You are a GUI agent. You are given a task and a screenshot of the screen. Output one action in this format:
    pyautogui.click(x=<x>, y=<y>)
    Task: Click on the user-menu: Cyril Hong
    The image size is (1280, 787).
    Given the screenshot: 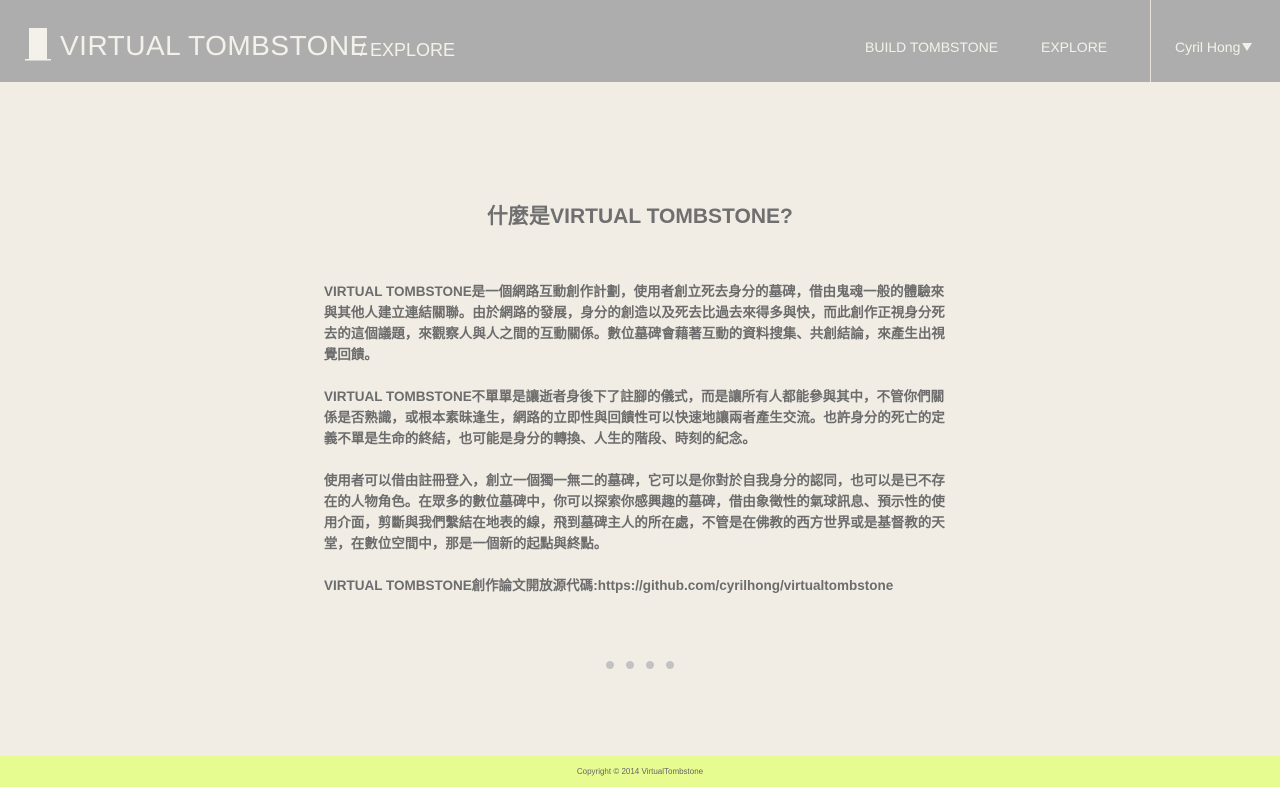 What is the action you would take?
    pyautogui.click(x=1214, y=47)
    